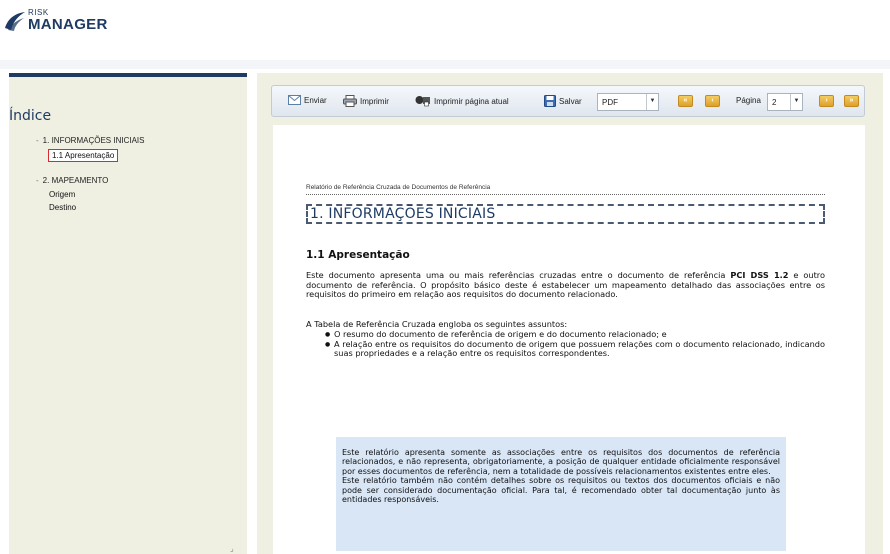 Image resolution: width=890 pixels, height=554 pixels. I want to click on send-button: Enviar, so click(307, 100).